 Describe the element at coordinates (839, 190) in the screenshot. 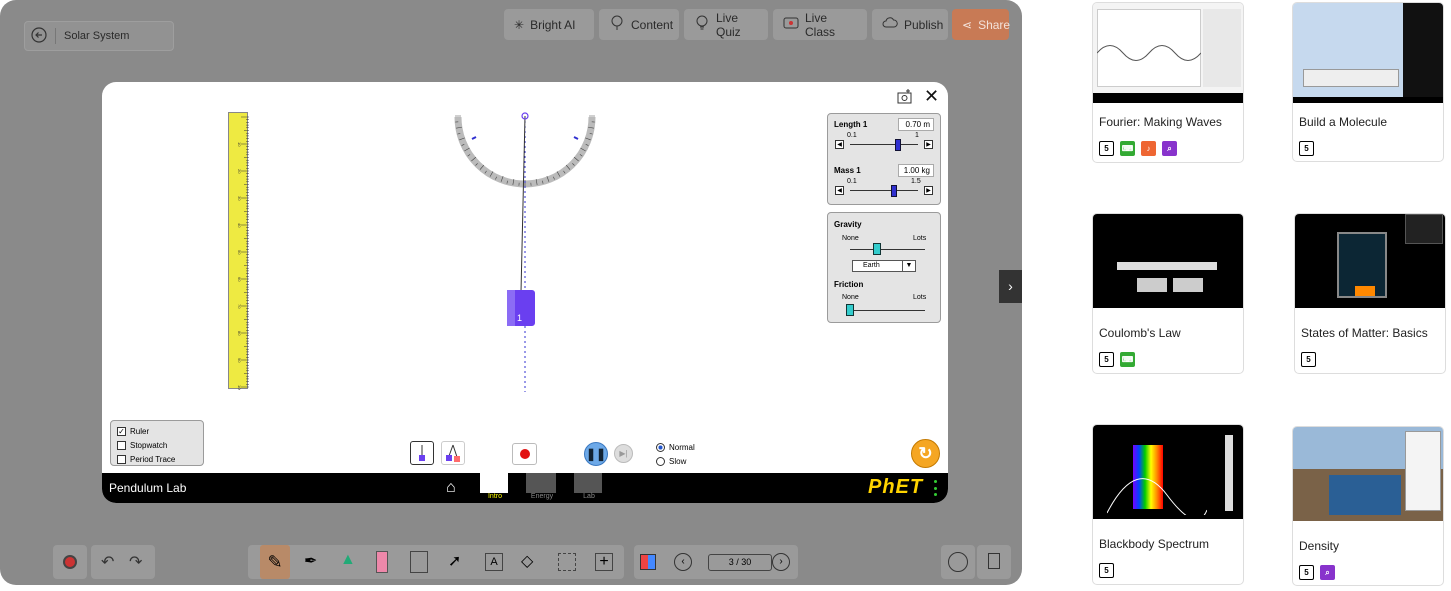

I see `mass-decrease-button: ◀` at that location.